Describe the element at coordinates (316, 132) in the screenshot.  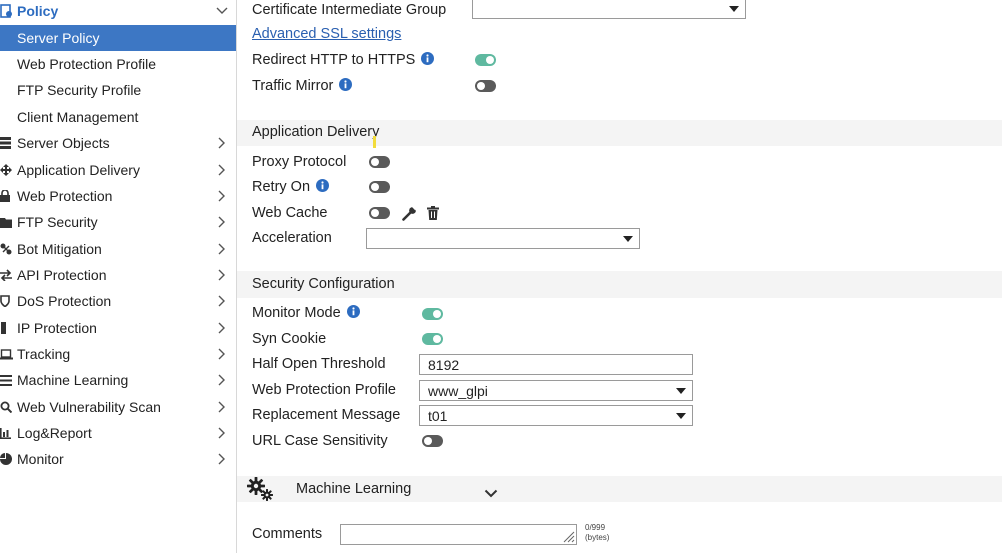
I see `app-delivery-title: Application Delivery` at that location.